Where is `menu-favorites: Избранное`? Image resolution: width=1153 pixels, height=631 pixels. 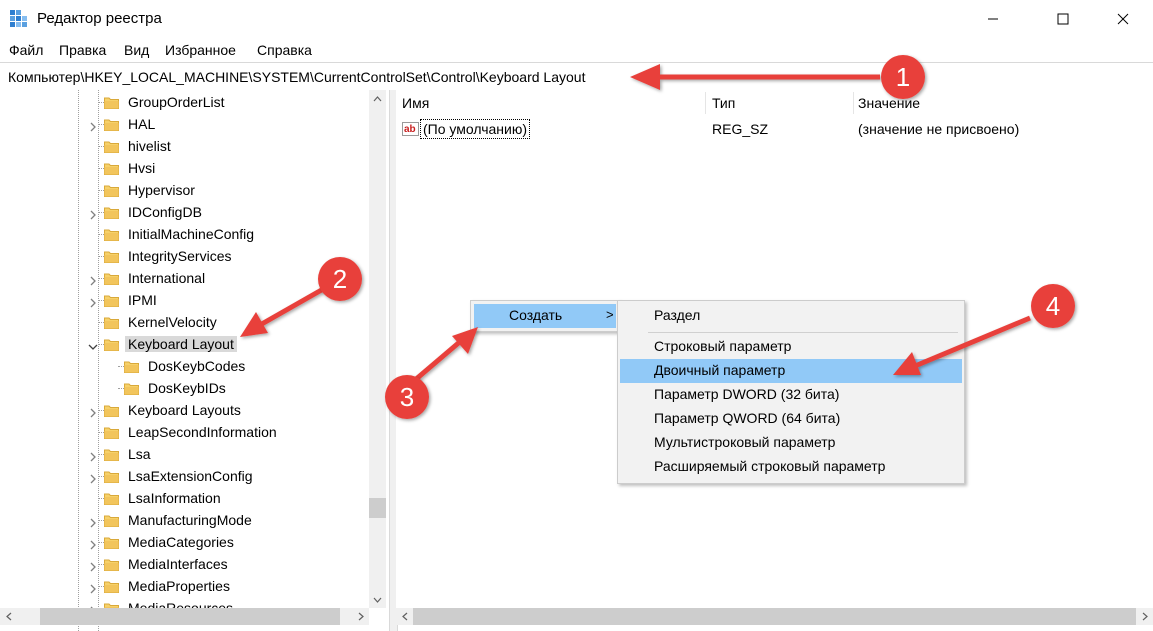
menu-favorites: Избранное is located at coordinates (200, 50).